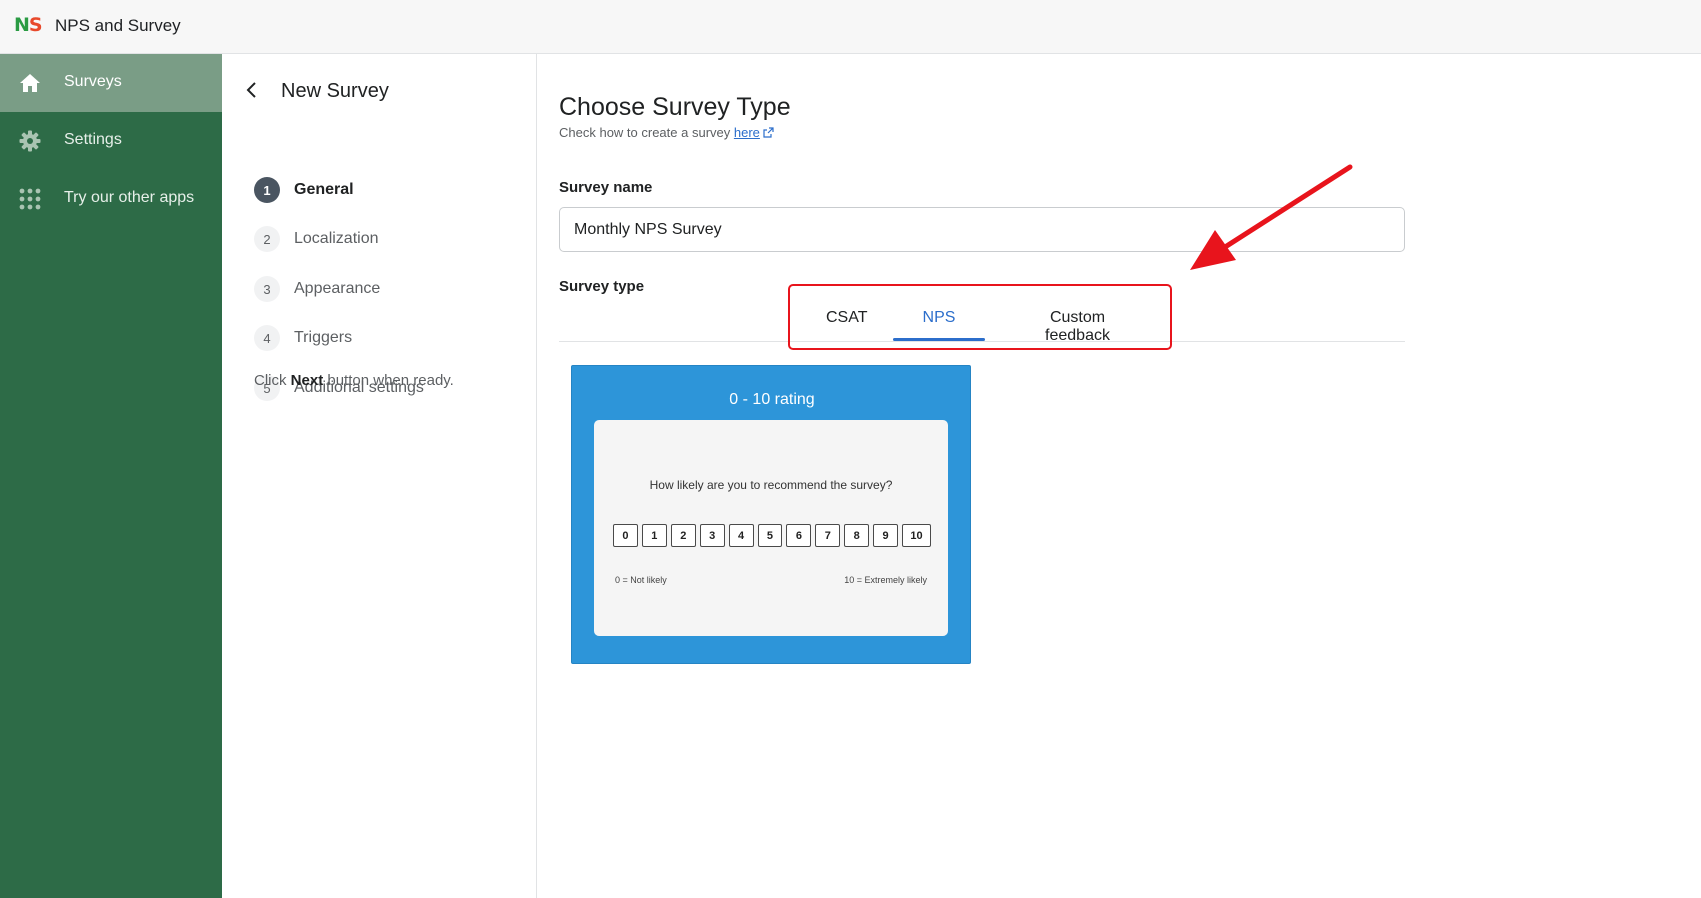  Describe the element at coordinates (1271, 217) in the screenshot. I see `annotation-arrow-icon` at that location.